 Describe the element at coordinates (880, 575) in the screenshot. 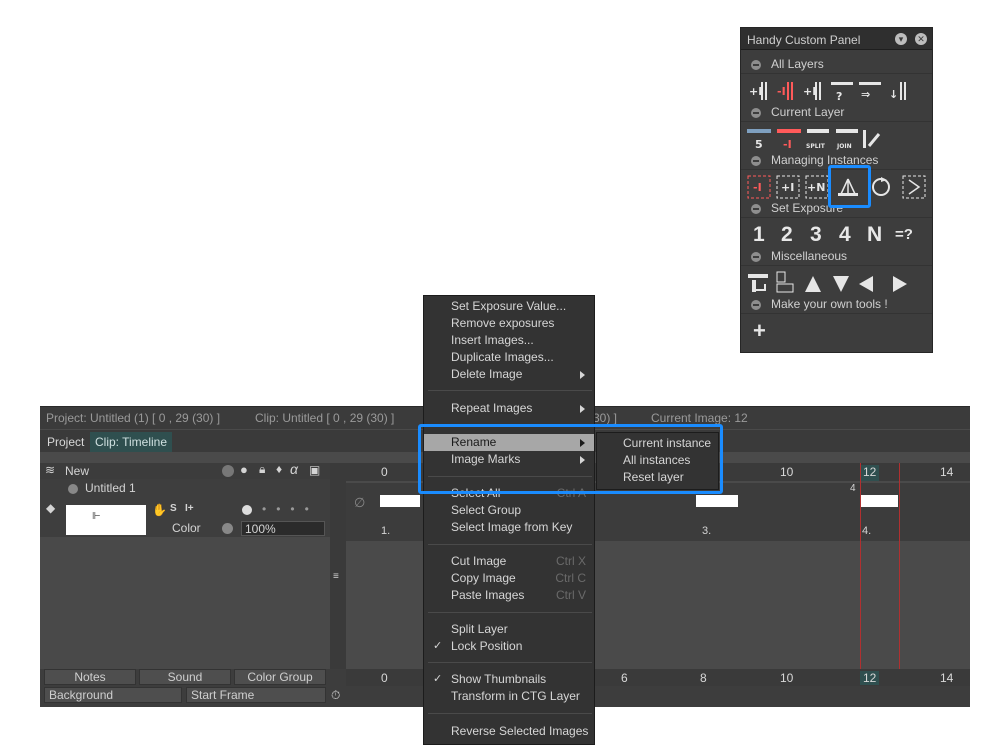

I see `current-frame-indicator` at that location.